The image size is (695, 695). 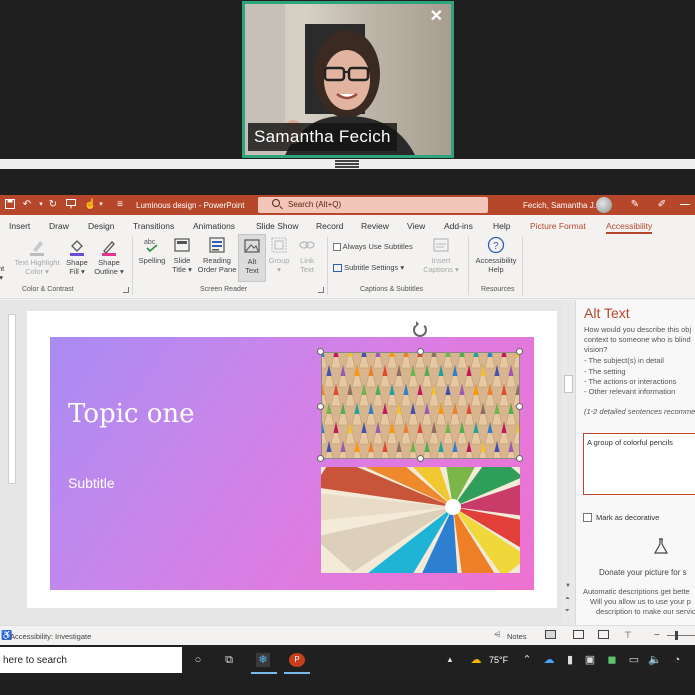 What do you see at coordinates (628, 635) in the screenshot?
I see `slide-show-icon: ⊤` at bounding box center [628, 635].